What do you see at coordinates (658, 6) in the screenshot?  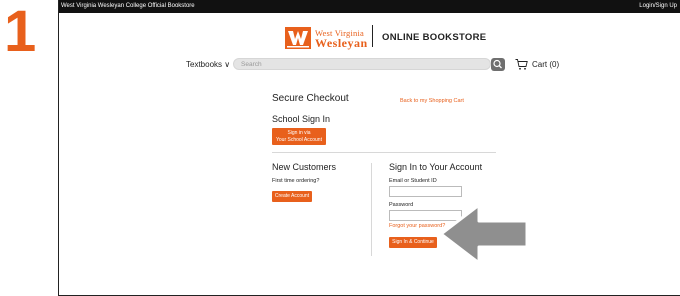 I see `login-link: Login/Sign Up` at bounding box center [658, 6].